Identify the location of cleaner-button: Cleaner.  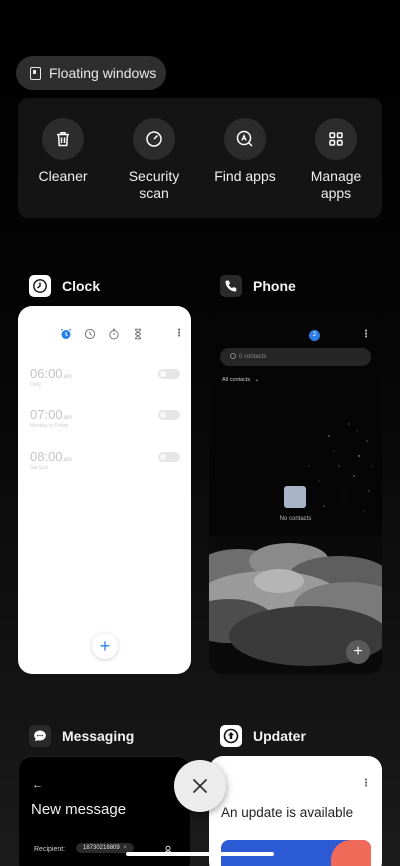
(63, 151).